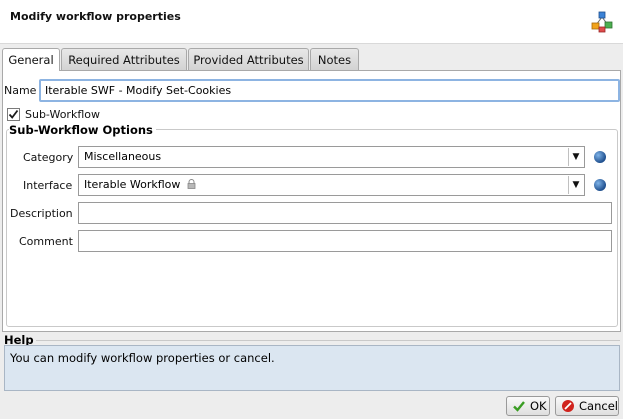  I want to click on interface-value: Iterable Workflow, so click(140, 184).